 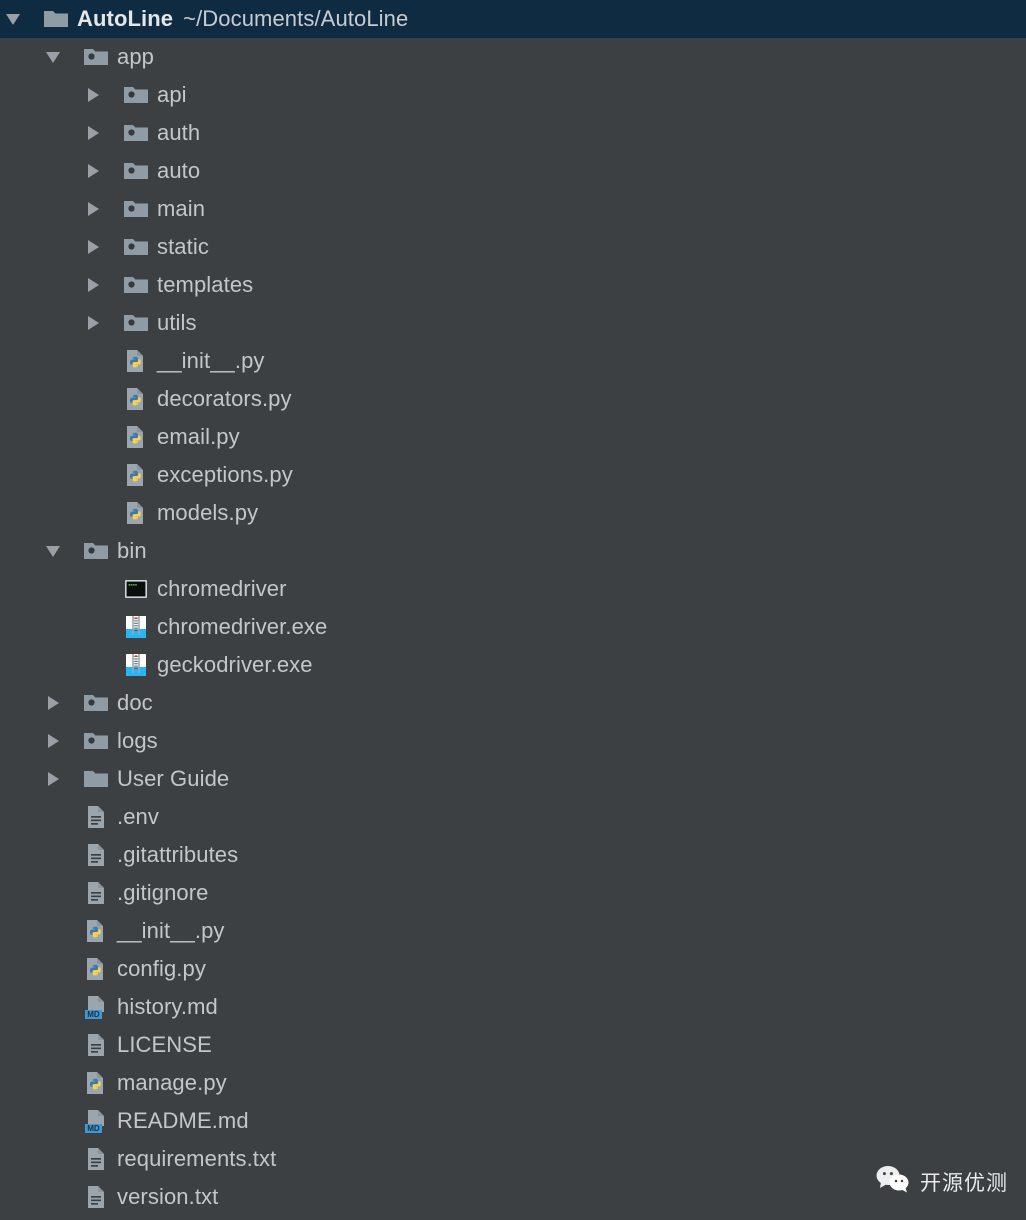 What do you see at coordinates (513, 475) in the screenshot?
I see `tree-row: exceptions.py` at bounding box center [513, 475].